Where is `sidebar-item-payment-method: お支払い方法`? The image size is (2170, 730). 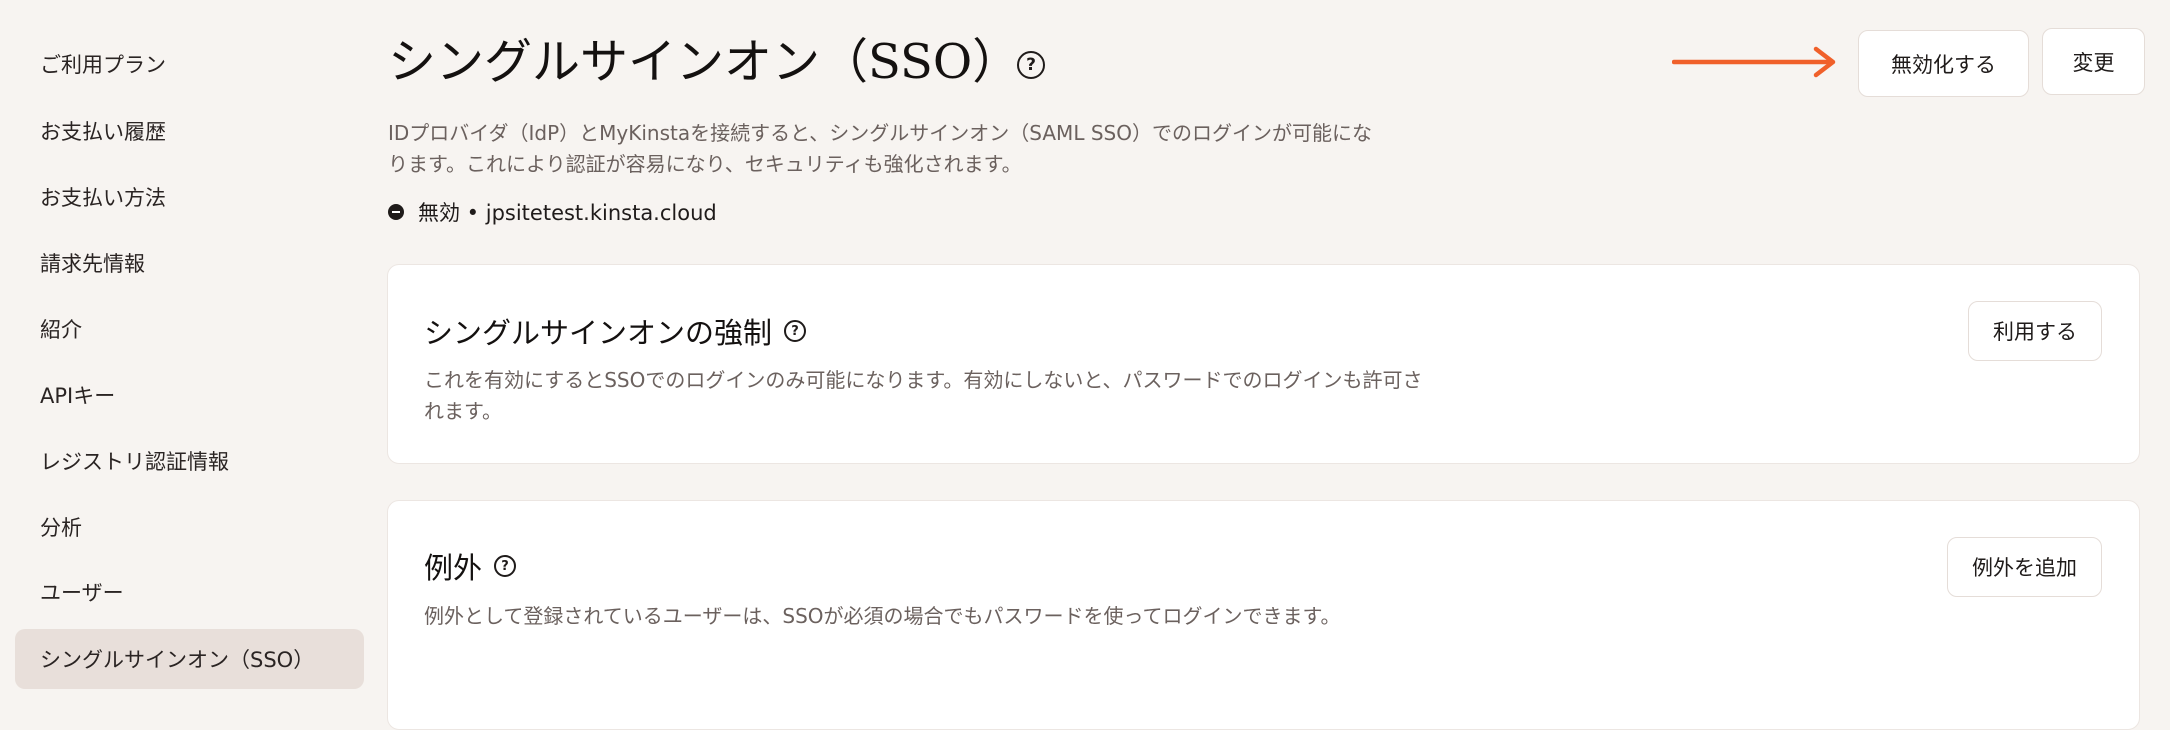 sidebar-item-payment-method: お支払い方法 is located at coordinates (189, 197).